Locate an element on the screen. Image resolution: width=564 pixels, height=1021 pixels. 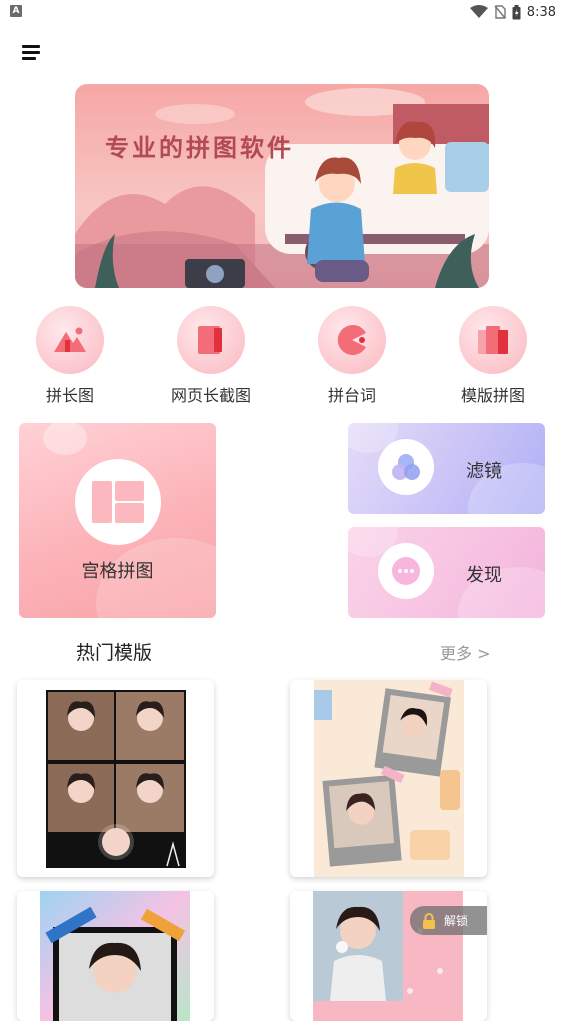
quick-action-template: 模版拼图 is located at coordinates (493, 356).